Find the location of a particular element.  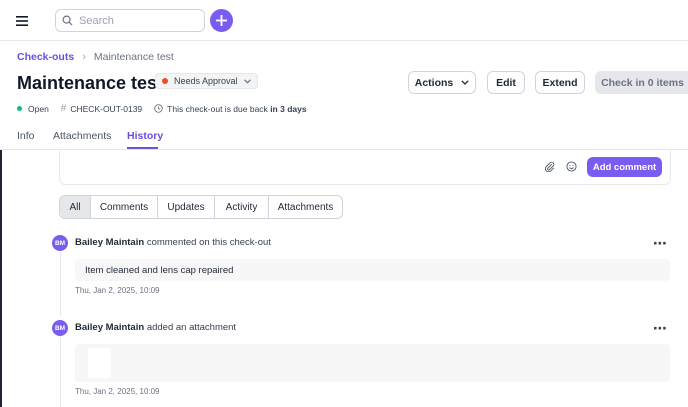

left-rail is located at coordinates (1, 278).